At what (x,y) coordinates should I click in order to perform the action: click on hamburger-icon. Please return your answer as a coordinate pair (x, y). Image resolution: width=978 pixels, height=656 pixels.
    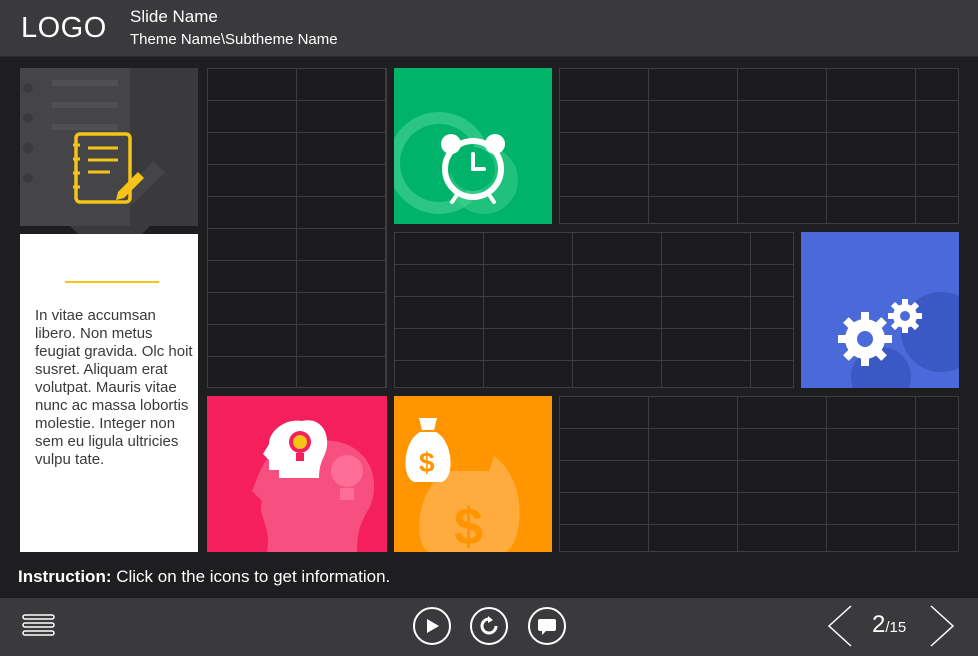
    Looking at the image, I should click on (38, 625).